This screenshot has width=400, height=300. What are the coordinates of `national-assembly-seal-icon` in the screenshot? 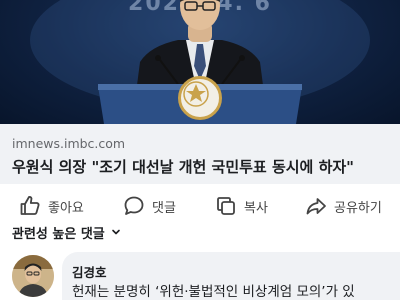 It's located at (200, 98).